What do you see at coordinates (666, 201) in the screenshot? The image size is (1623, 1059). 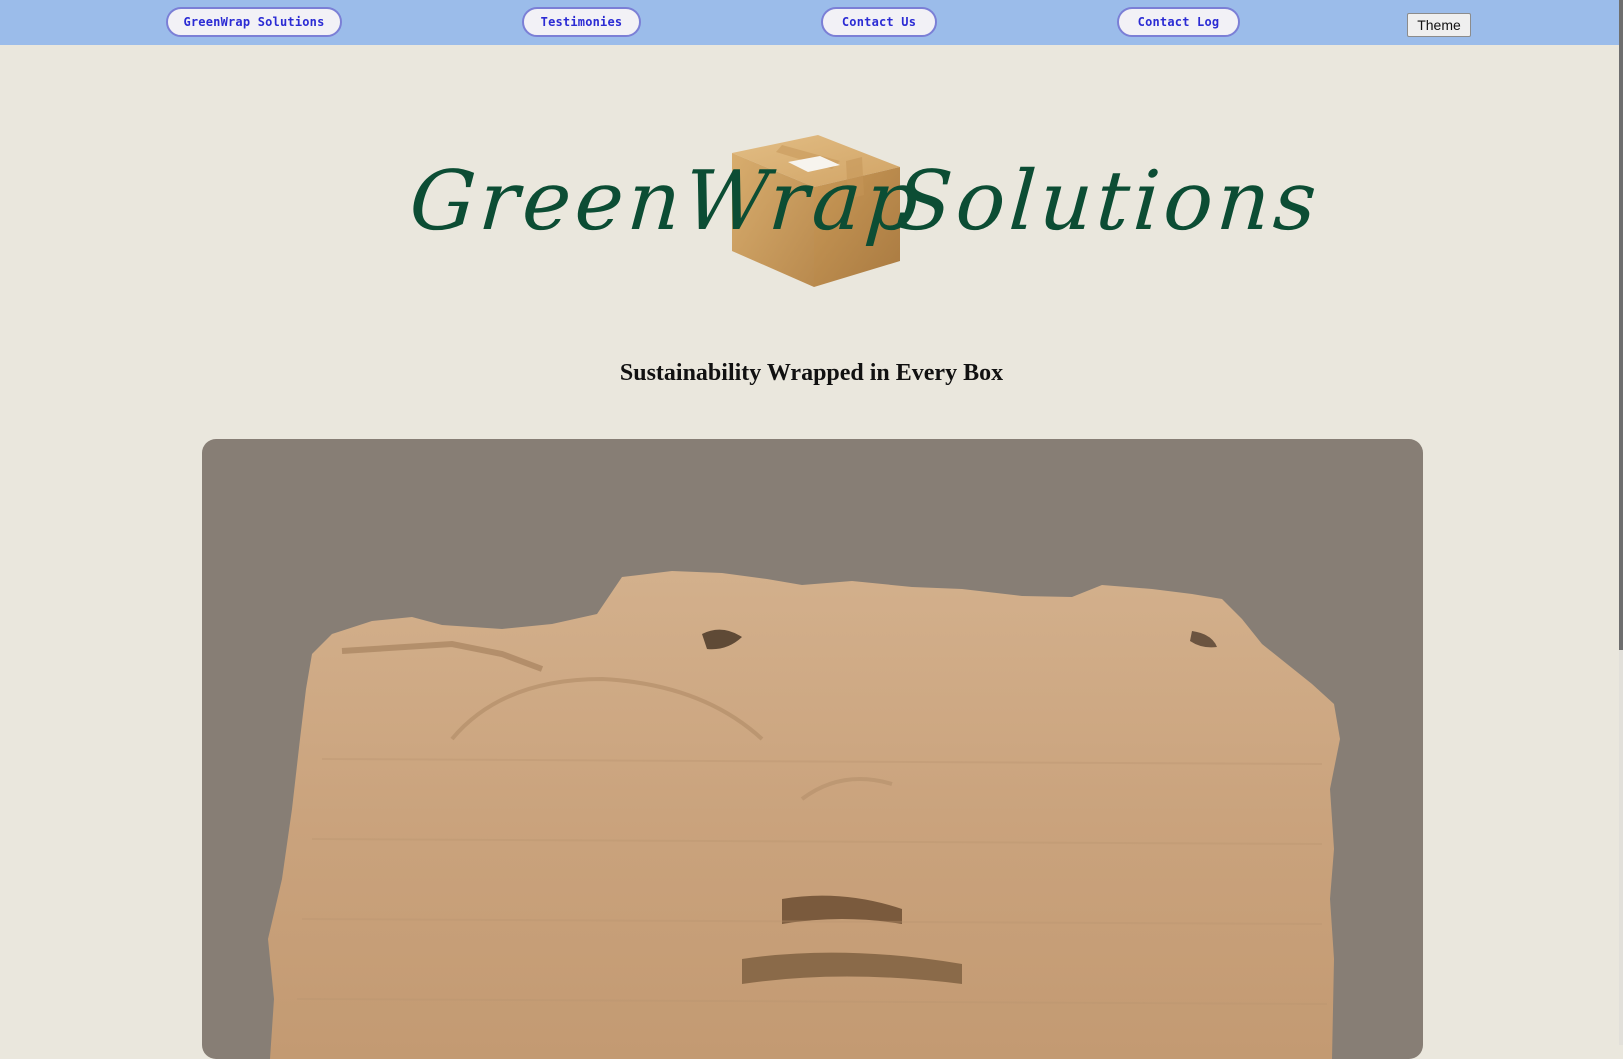 I see `logo-text-part1: GreenWrap` at bounding box center [666, 201].